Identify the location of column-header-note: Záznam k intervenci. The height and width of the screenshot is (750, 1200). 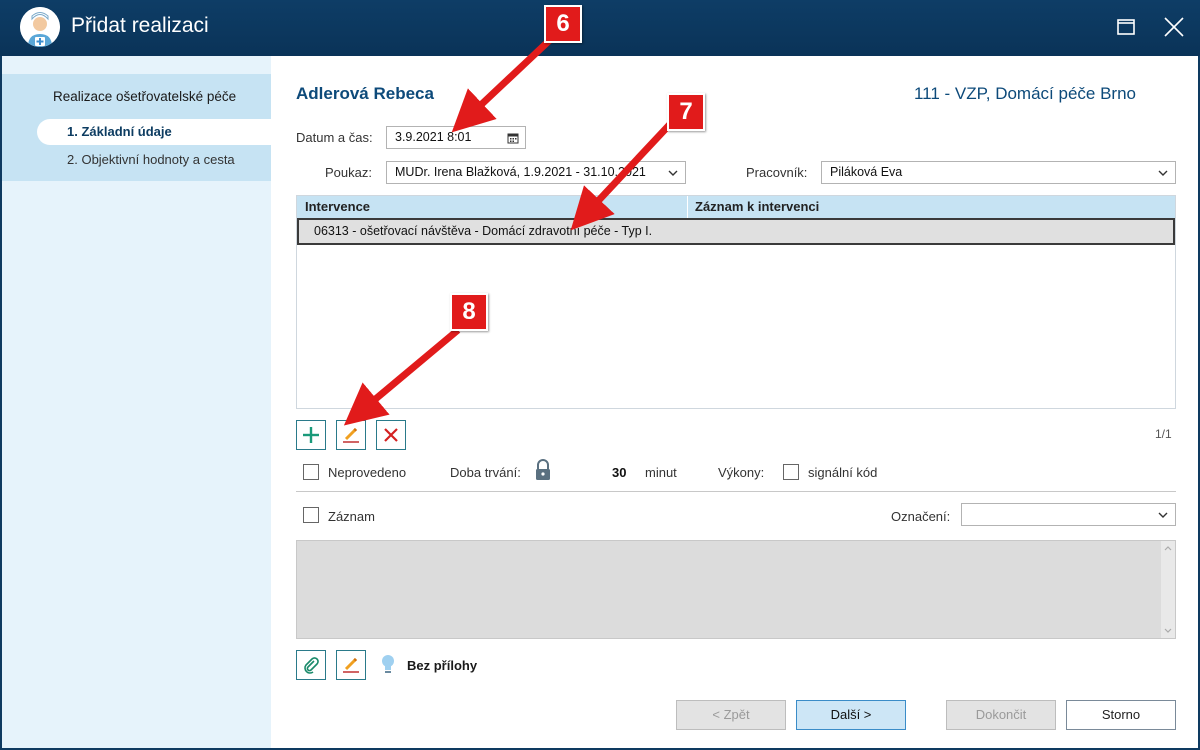
(757, 206).